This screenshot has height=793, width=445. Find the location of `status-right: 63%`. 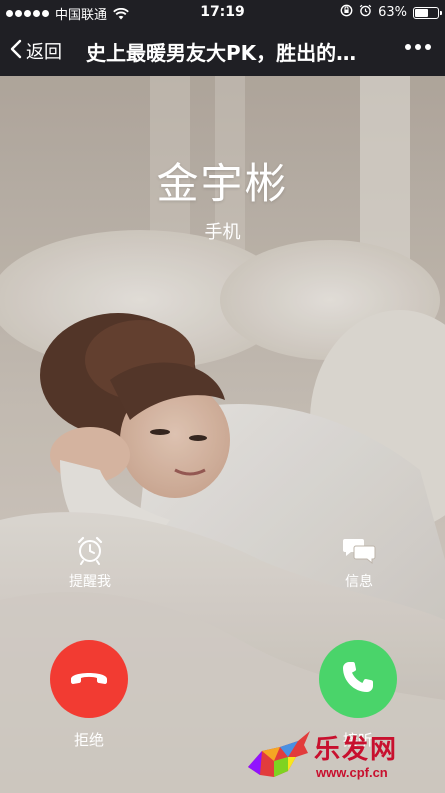

status-right: 63% is located at coordinates (391, 12).